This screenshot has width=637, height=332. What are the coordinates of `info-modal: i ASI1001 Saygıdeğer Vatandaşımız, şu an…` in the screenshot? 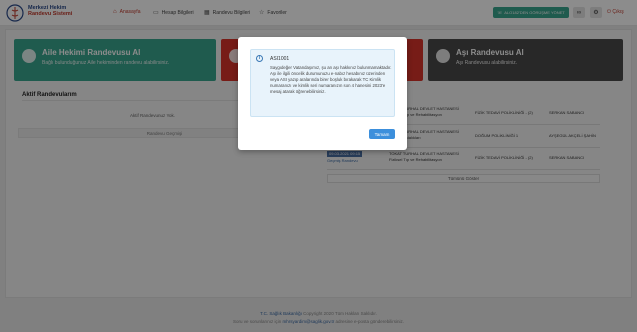 It's located at (322, 93).